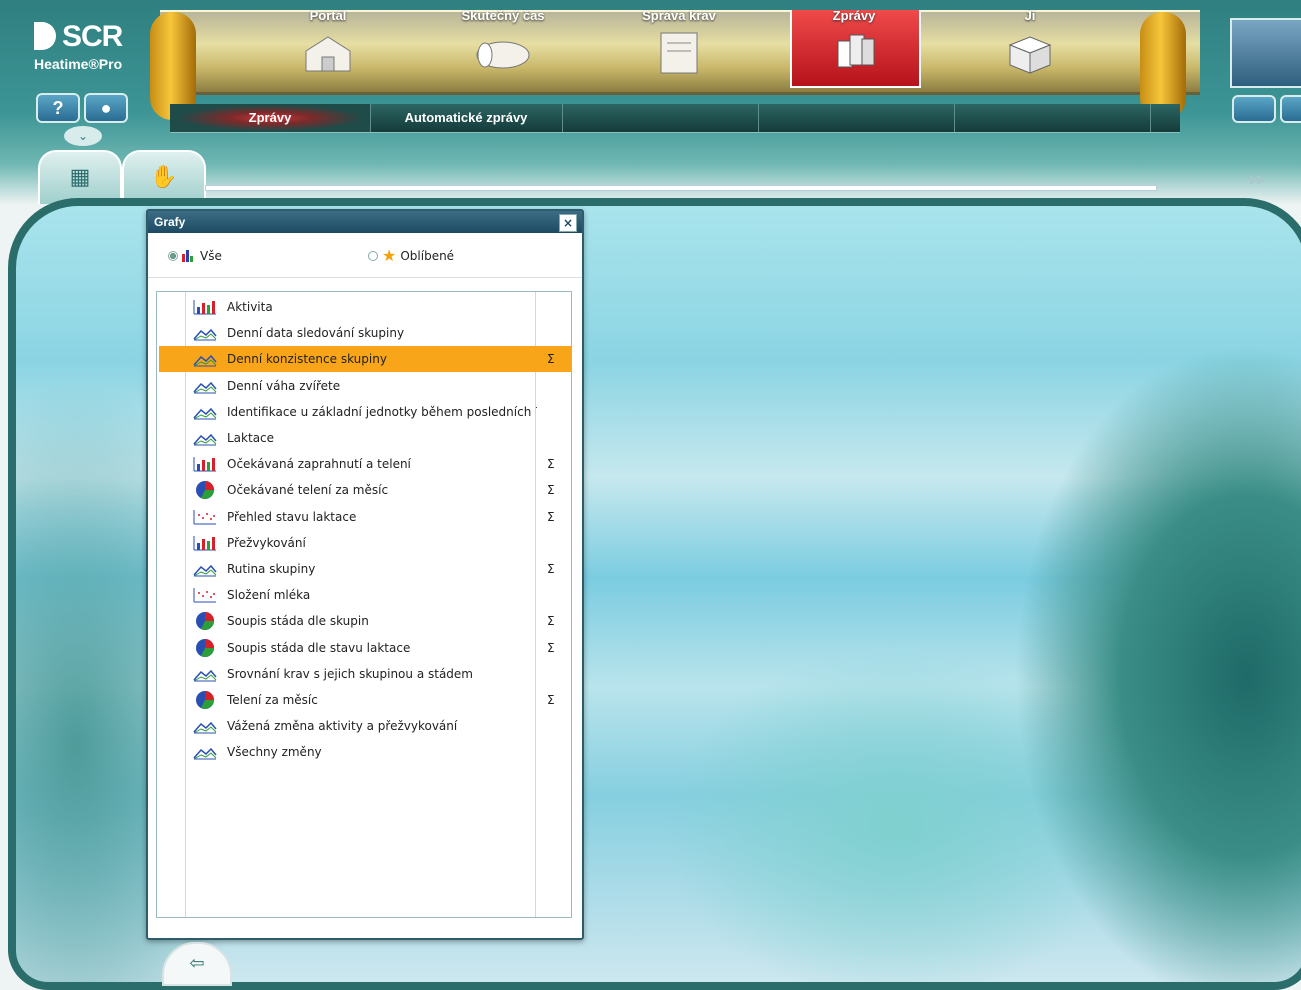 The height and width of the screenshot is (990, 1301). Describe the element at coordinates (365, 386) in the screenshot. I see `list-item: Denní váha zvířete` at that location.